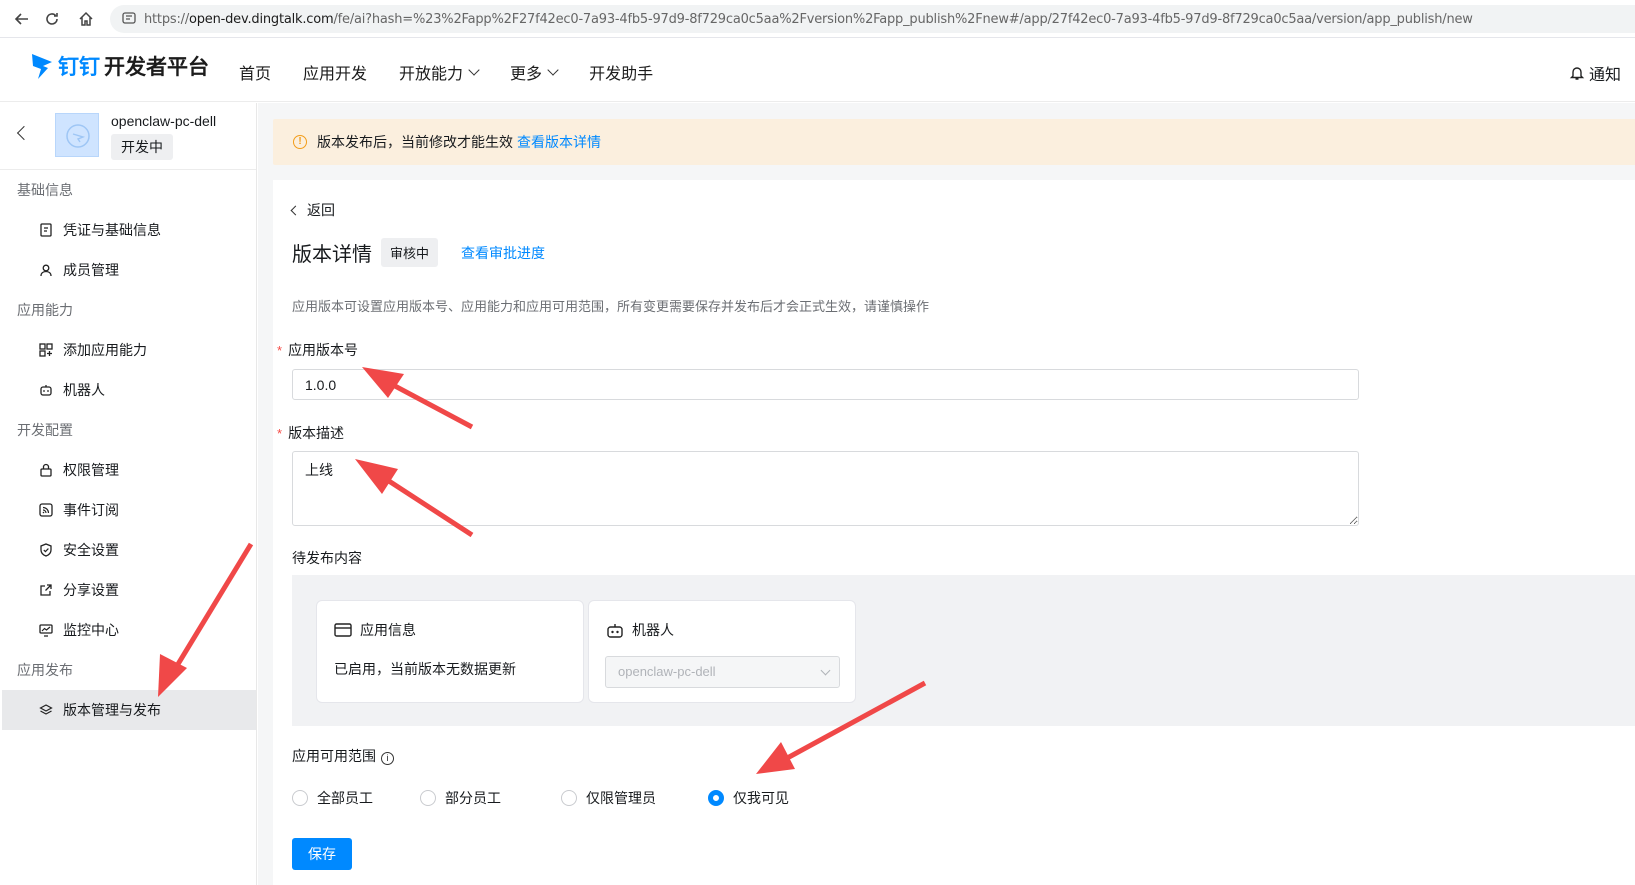  Describe the element at coordinates (345, 798) in the screenshot. I see `radio-label: 全部员工` at that location.